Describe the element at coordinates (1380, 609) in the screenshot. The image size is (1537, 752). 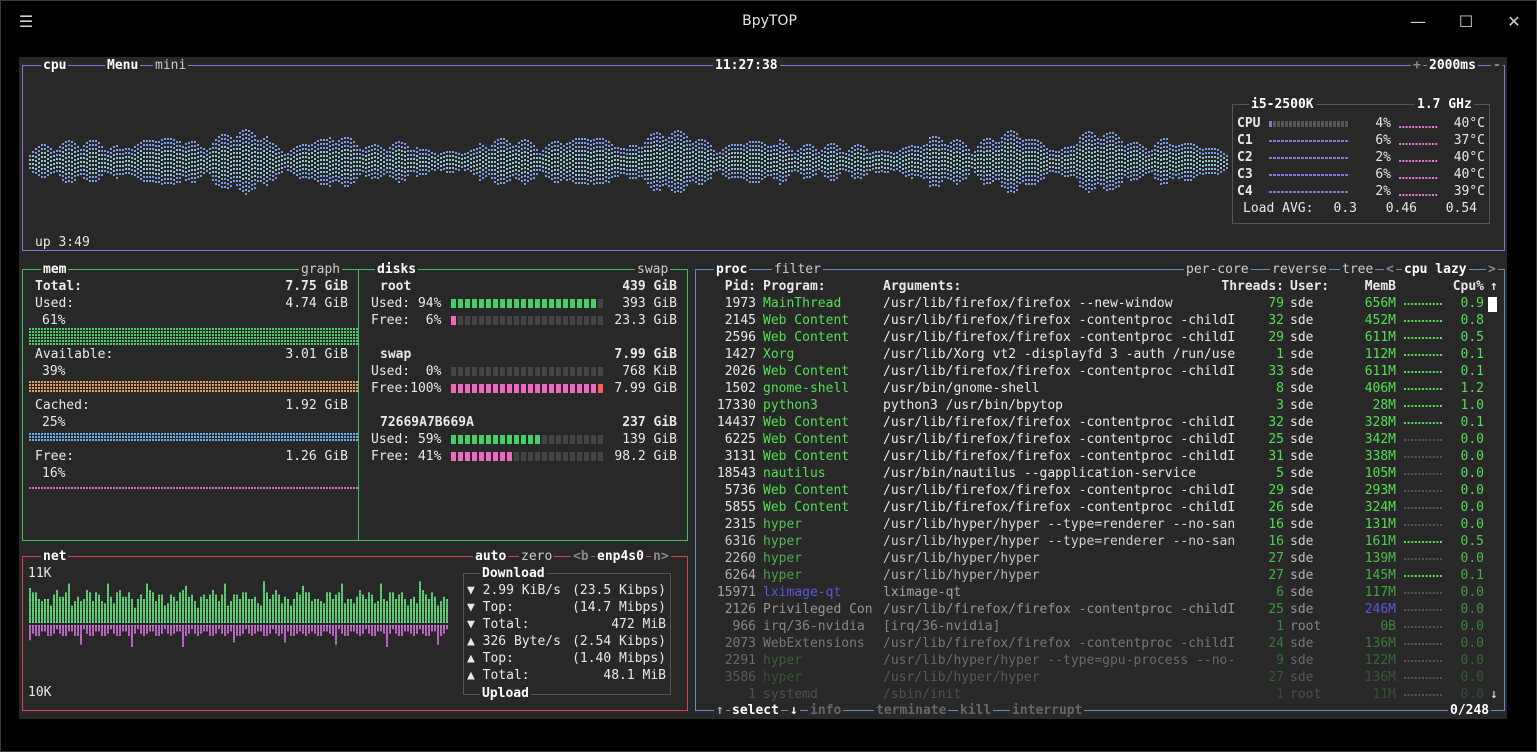
I see `memory: 246M` at that location.